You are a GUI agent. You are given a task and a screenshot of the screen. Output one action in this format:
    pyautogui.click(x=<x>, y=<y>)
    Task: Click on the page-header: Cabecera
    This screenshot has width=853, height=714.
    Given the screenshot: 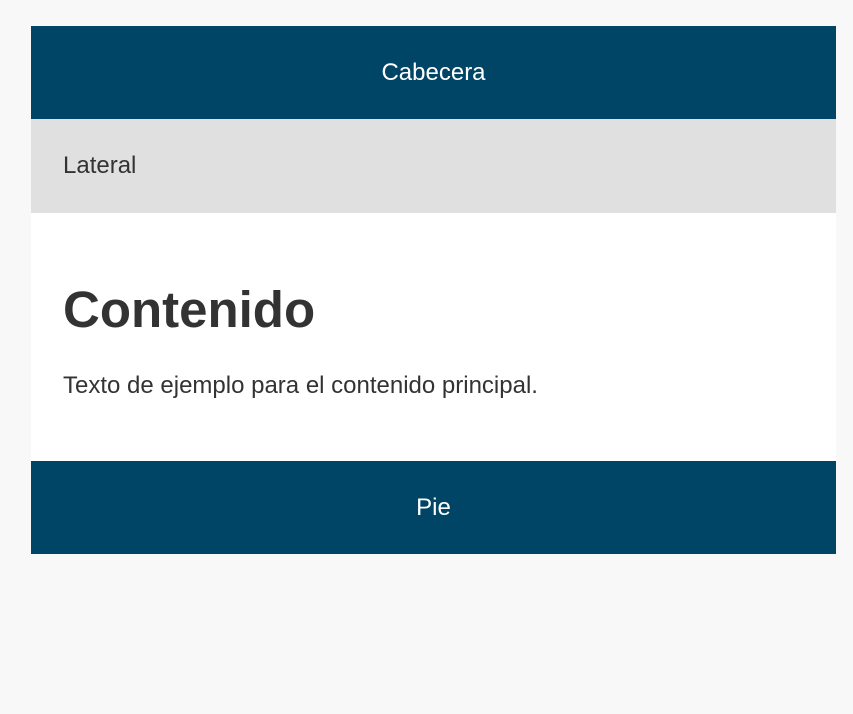 What is the action you would take?
    pyautogui.click(x=433, y=72)
    